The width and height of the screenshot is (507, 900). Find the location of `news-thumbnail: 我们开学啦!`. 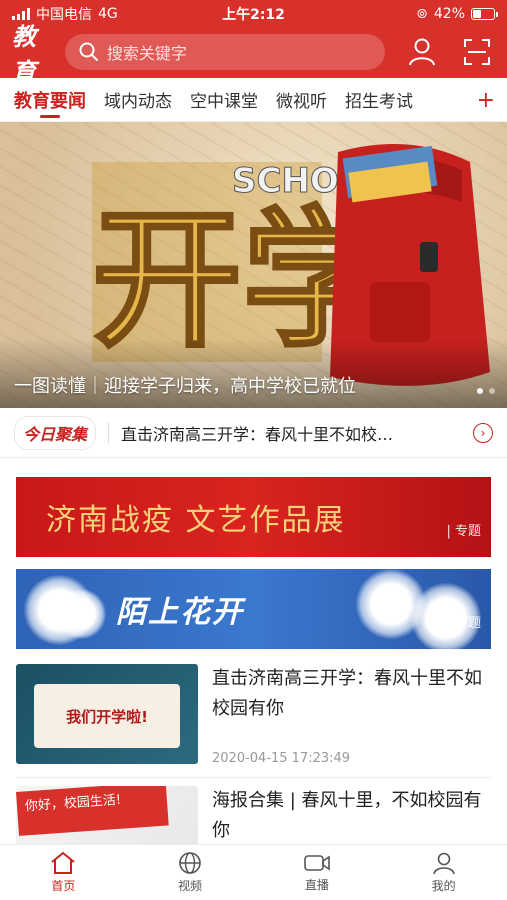

news-thumbnail: 我们开学啦! is located at coordinates (107, 714).